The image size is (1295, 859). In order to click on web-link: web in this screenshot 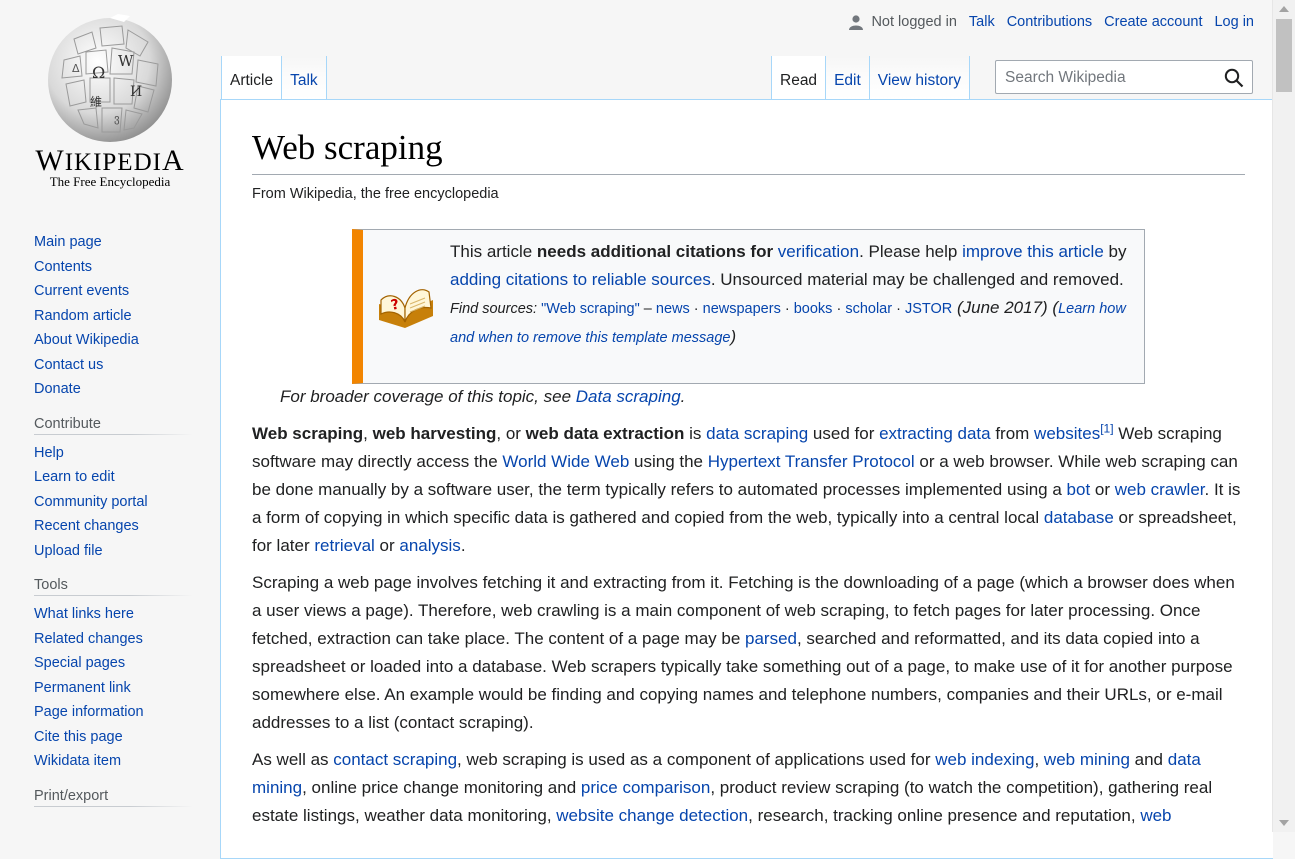, I will do `click(1155, 815)`.